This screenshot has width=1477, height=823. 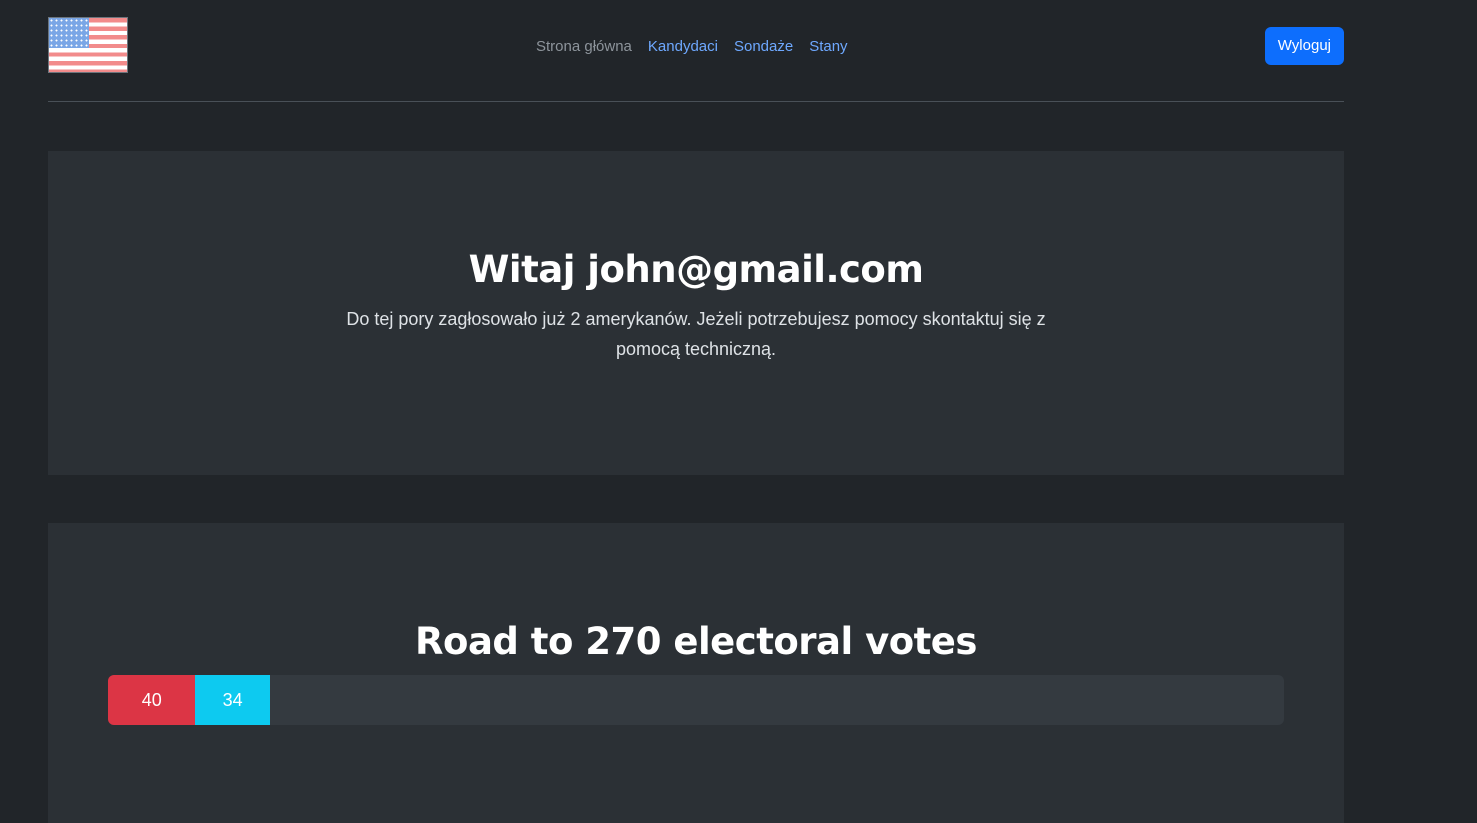 I want to click on electoral-votes-title: Road to 270 electoral votes, so click(x=696, y=641).